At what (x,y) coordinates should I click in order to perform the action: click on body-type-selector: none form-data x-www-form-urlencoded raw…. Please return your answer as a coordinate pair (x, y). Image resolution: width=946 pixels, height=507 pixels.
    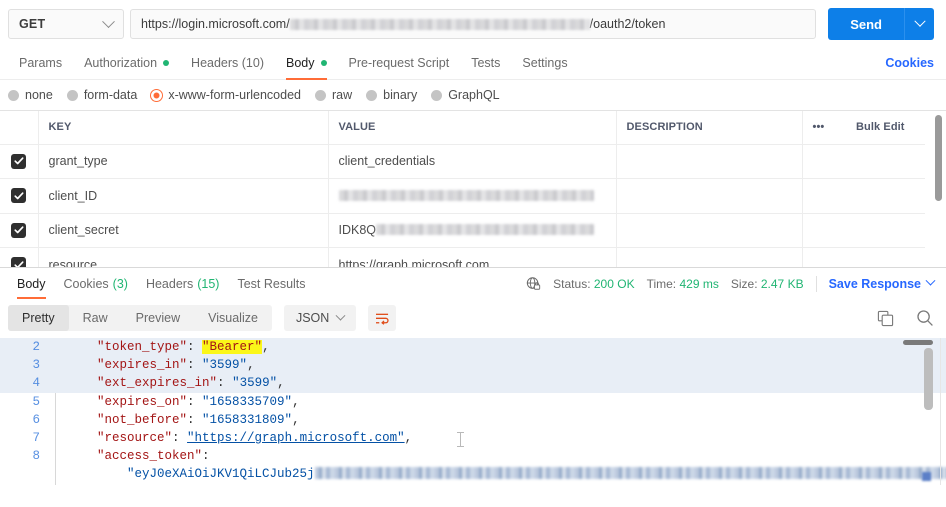
    Looking at the image, I should click on (473, 95).